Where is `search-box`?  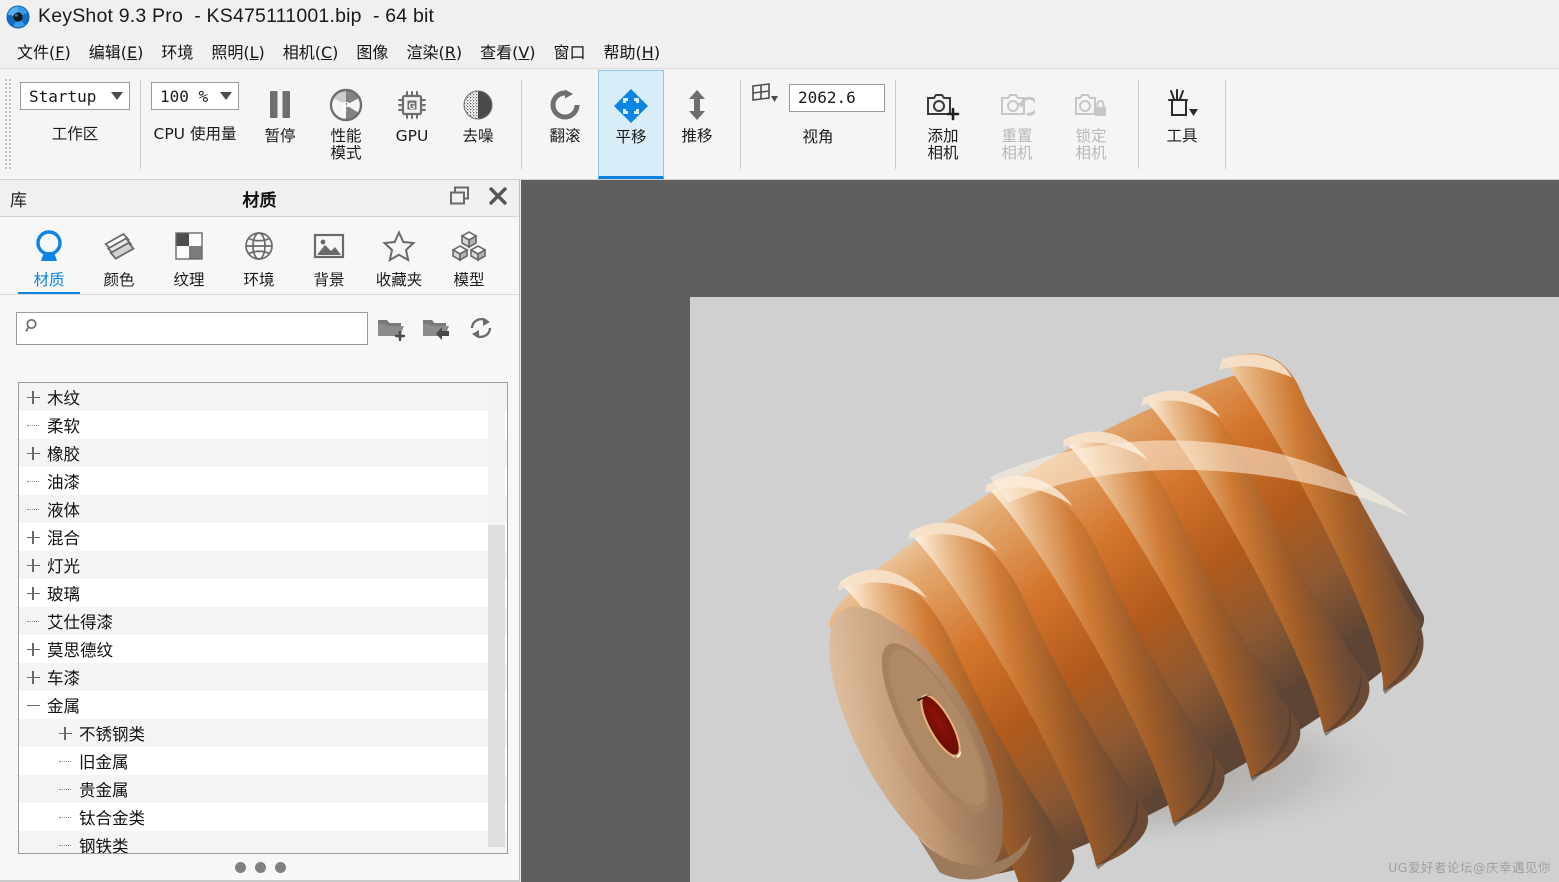
search-box is located at coordinates (192, 328).